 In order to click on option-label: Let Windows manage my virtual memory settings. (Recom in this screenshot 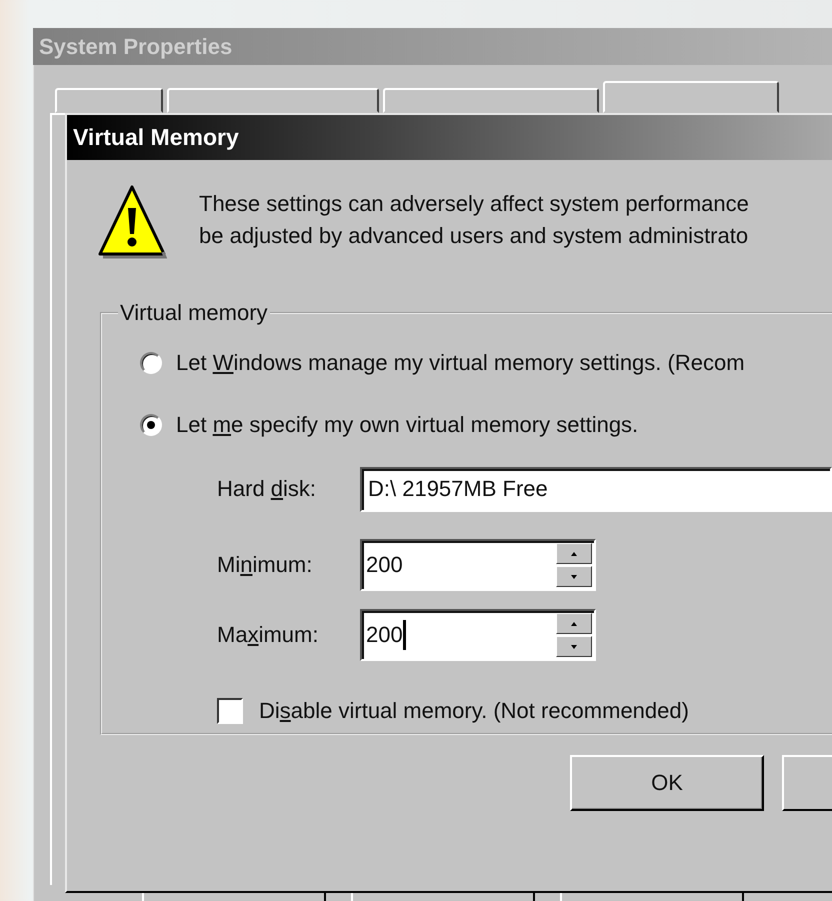, I will do `click(460, 363)`.